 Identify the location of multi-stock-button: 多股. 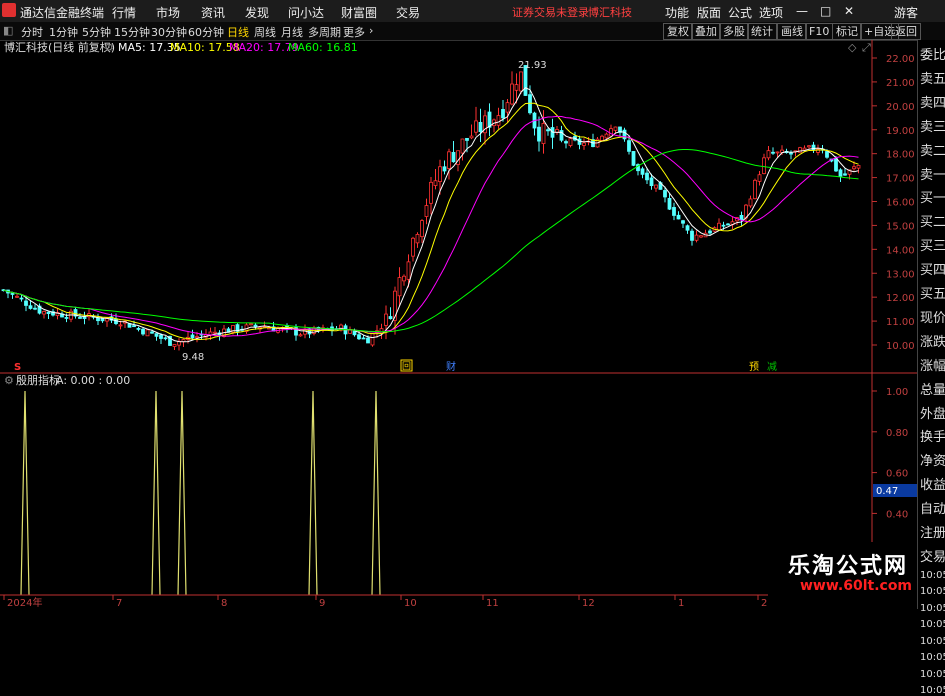
(734, 31).